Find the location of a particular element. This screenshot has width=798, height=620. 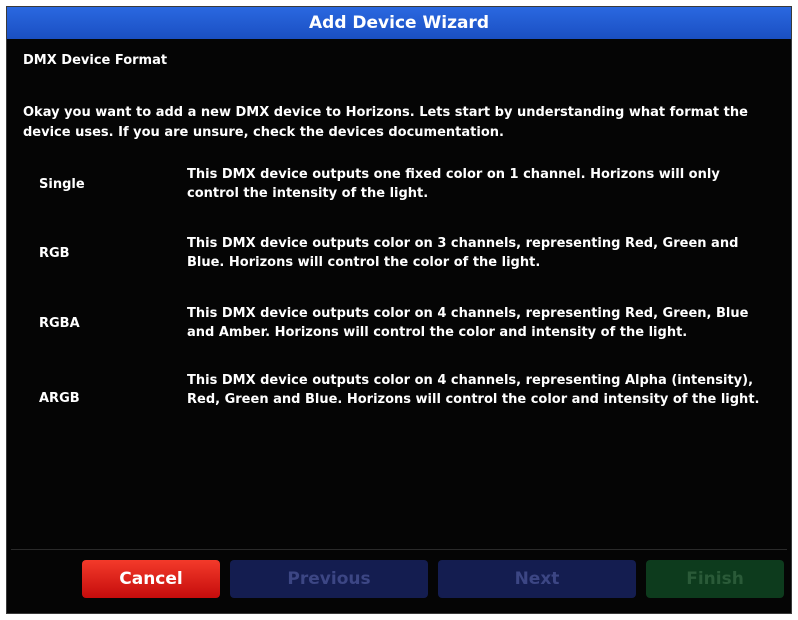

dialog-title: Add Device Wizard is located at coordinates (399, 23).